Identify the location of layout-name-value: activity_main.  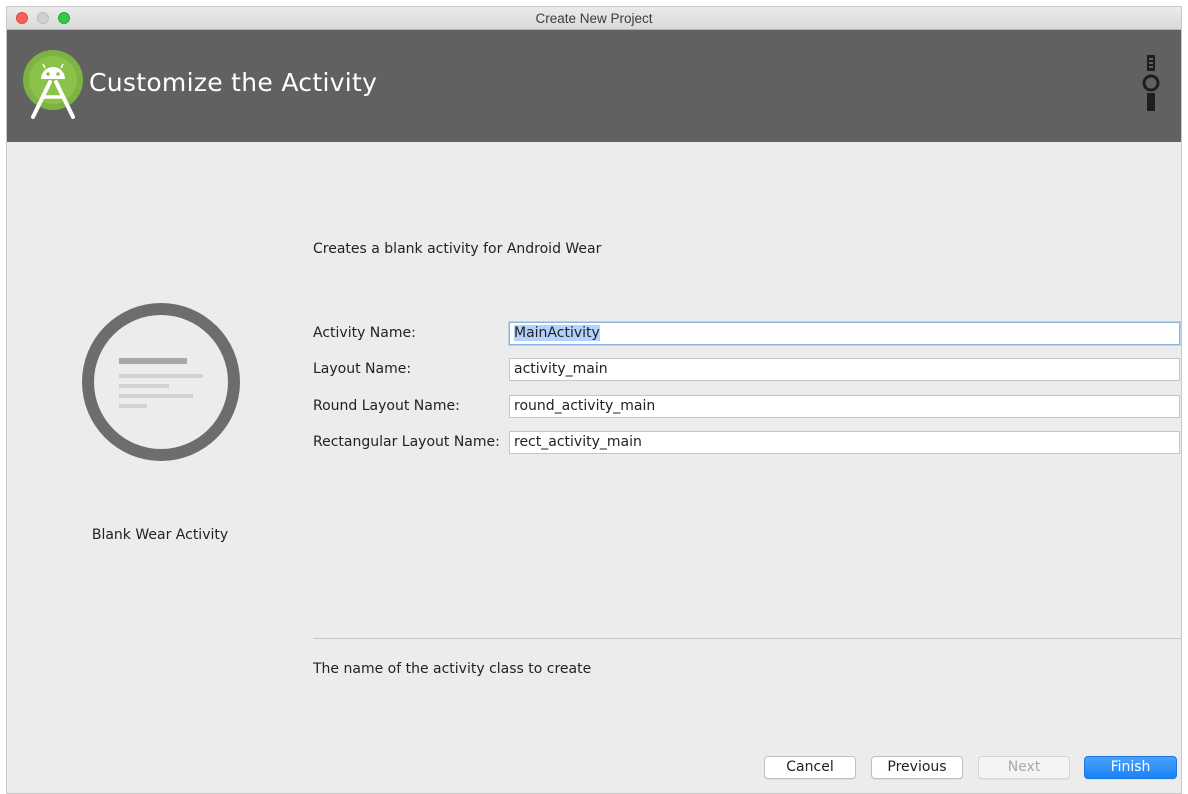
(561, 369).